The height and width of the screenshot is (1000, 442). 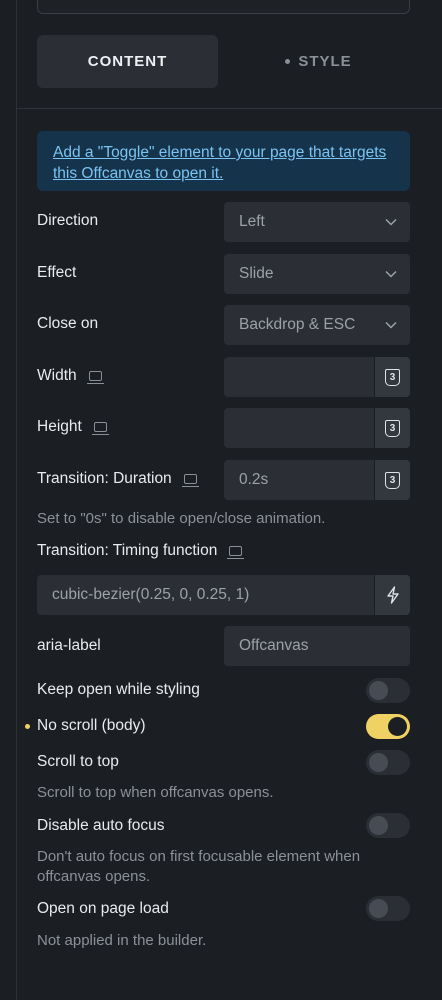 What do you see at coordinates (325, 61) in the screenshot?
I see `tab-style-label: STYLE` at bounding box center [325, 61].